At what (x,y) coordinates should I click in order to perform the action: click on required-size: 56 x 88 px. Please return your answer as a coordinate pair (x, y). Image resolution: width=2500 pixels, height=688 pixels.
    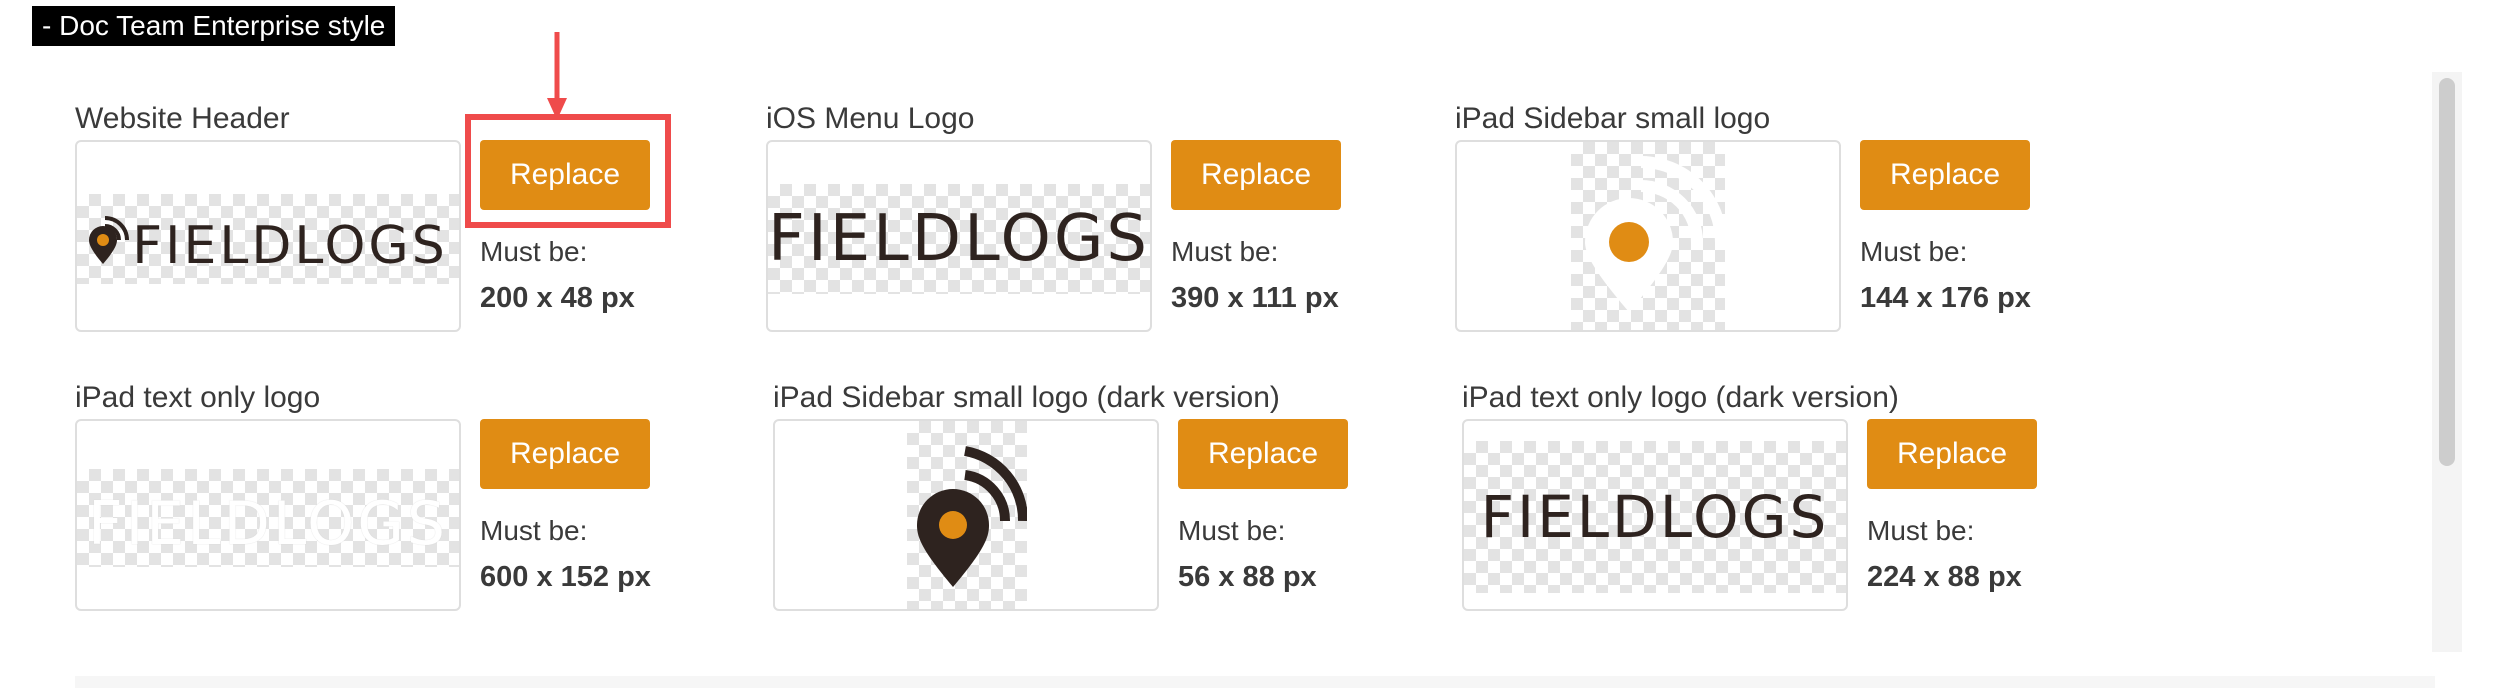
    Looking at the image, I should click on (1247, 577).